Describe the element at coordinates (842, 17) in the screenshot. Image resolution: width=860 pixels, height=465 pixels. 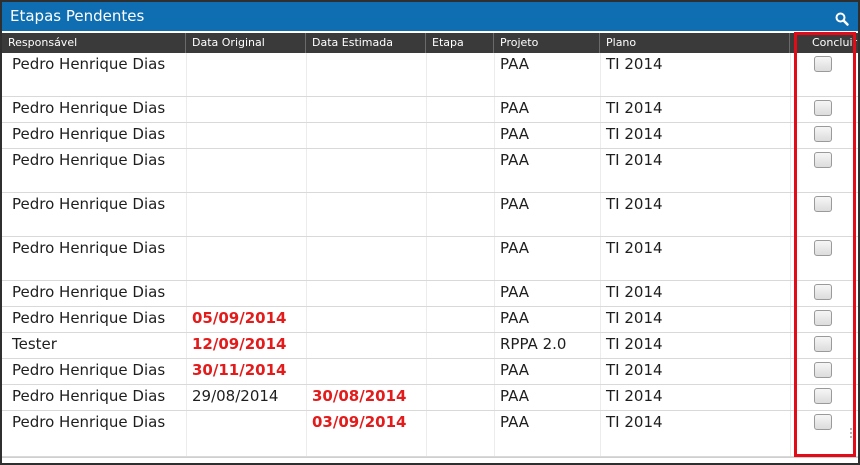
I see `search-icon` at that location.